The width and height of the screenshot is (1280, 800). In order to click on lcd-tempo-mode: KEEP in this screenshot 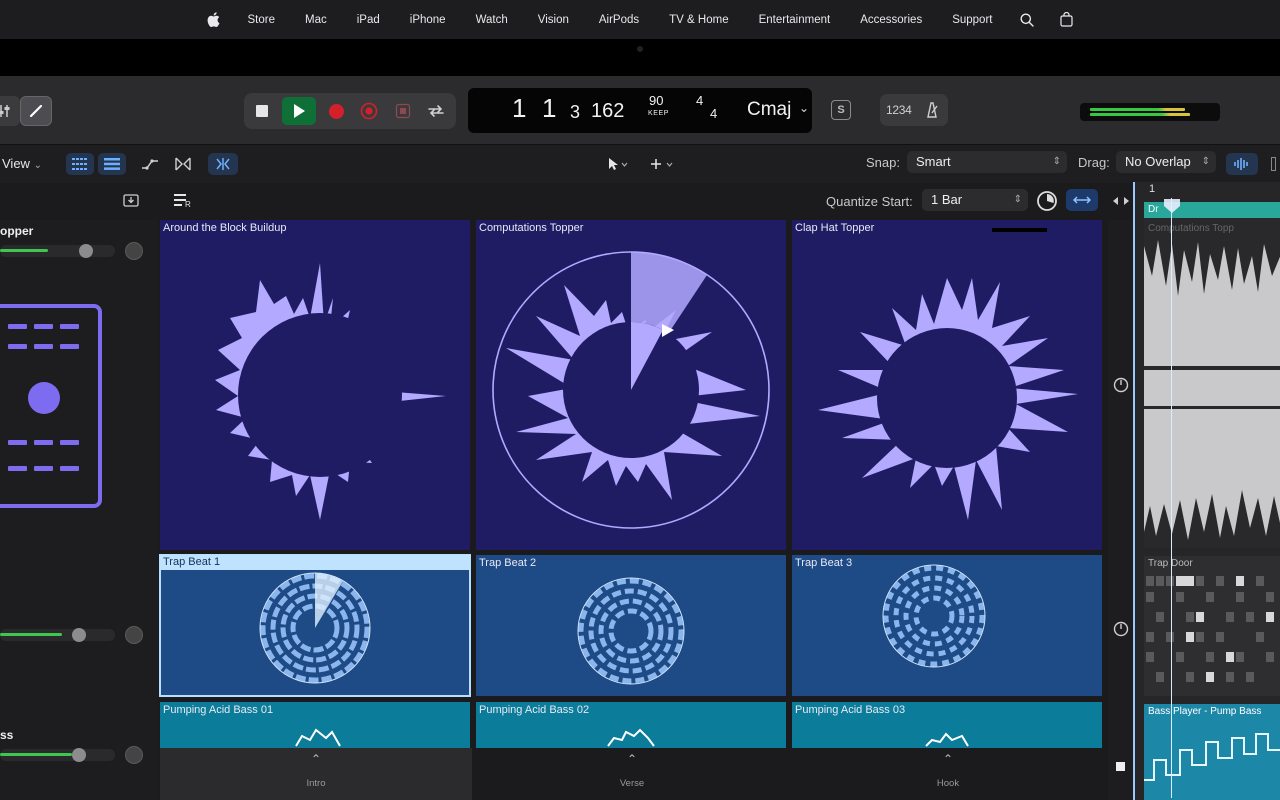, I will do `click(659, 113)`.